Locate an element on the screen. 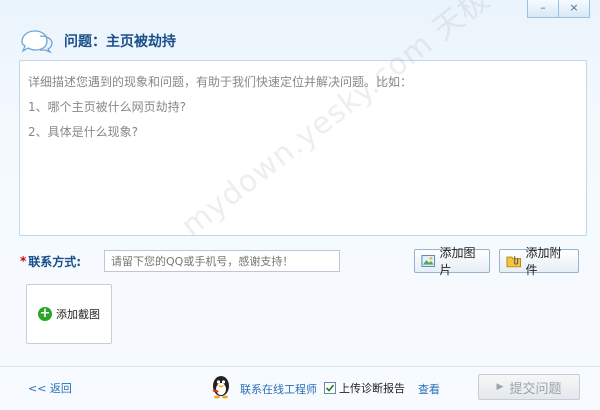 Image resolution: width=600 pixels, height=410 pixels. submit-button: ▶ 提交问题 is located at coordinates (529, 387).